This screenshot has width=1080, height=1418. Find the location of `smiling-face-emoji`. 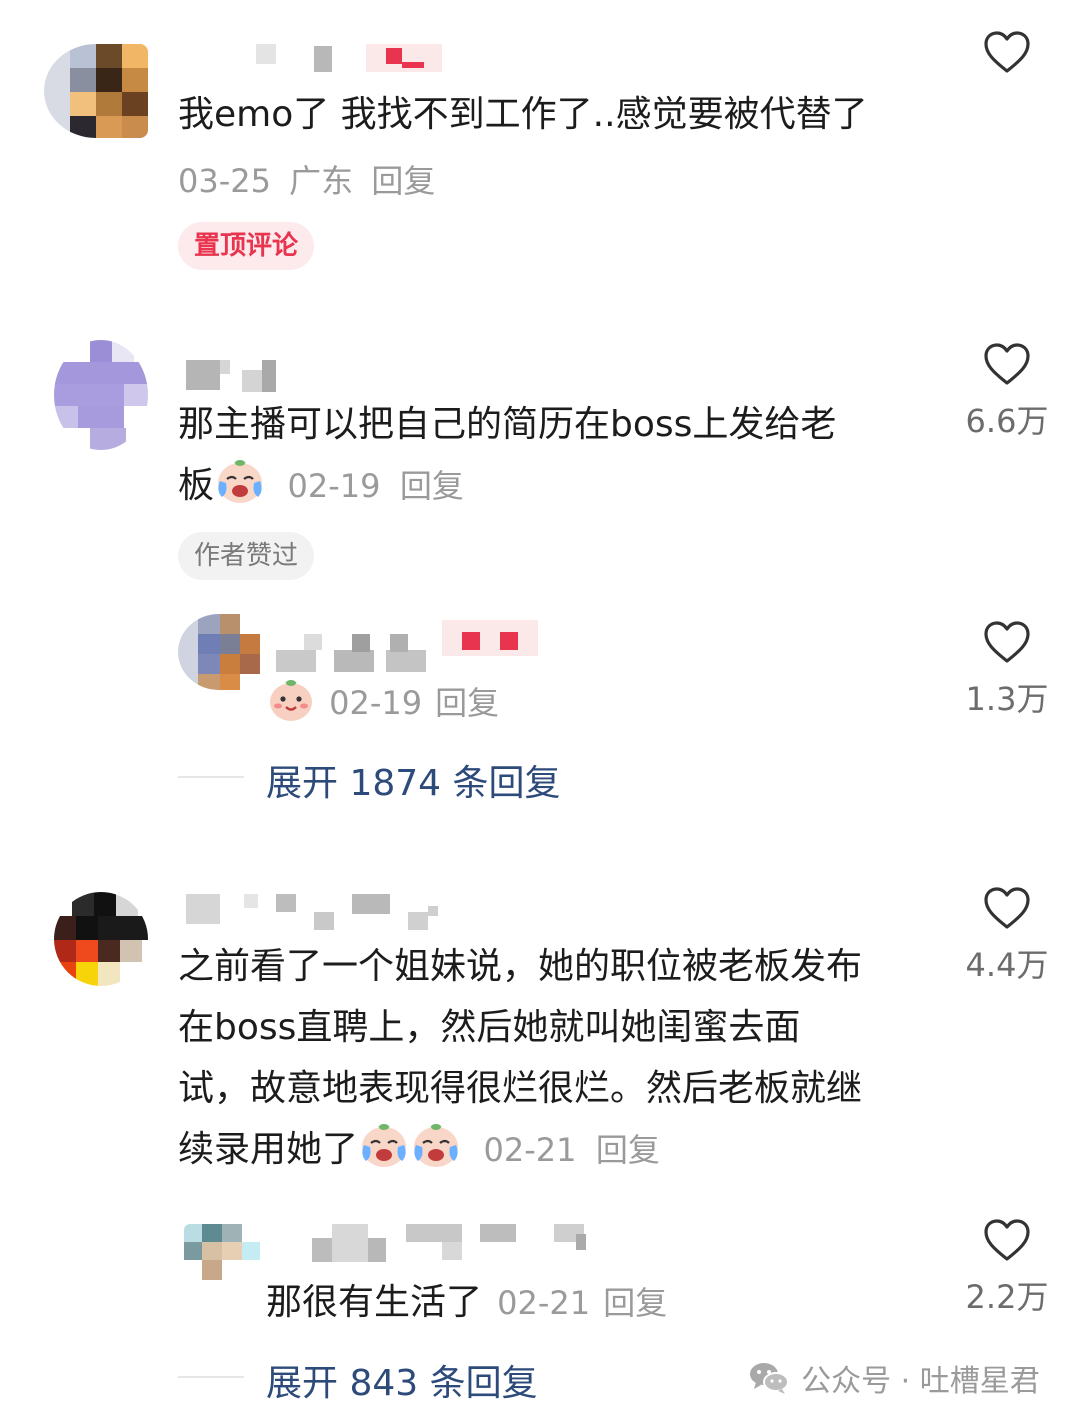

smiling-face-emoji is located at coordinates (291, 700).